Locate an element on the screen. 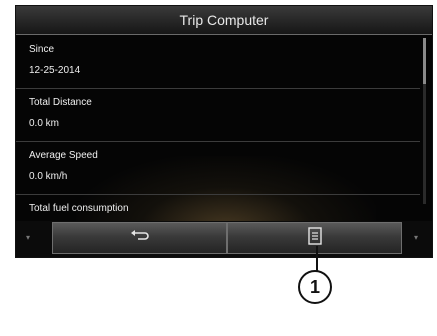  back-button is located at coordinates (139, 238).